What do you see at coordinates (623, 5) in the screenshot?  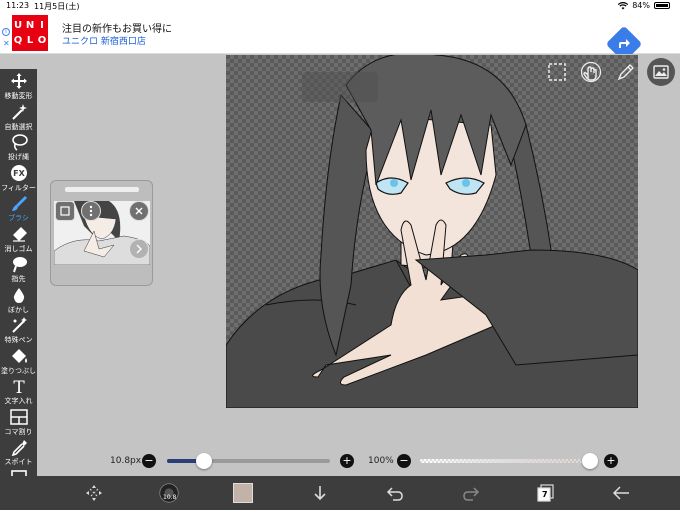 I see `wifi-icon` at bounding box center [623, 5].